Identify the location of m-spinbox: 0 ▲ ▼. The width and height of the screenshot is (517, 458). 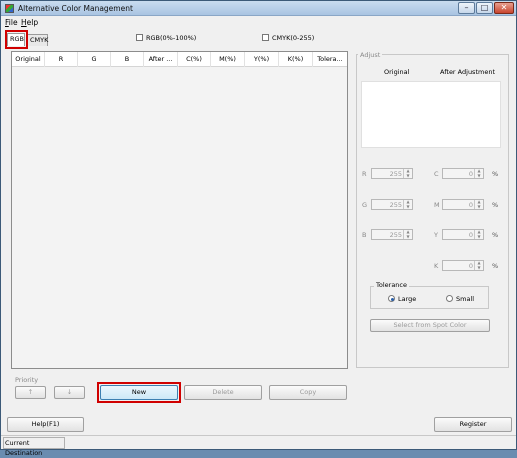
(463, 204).